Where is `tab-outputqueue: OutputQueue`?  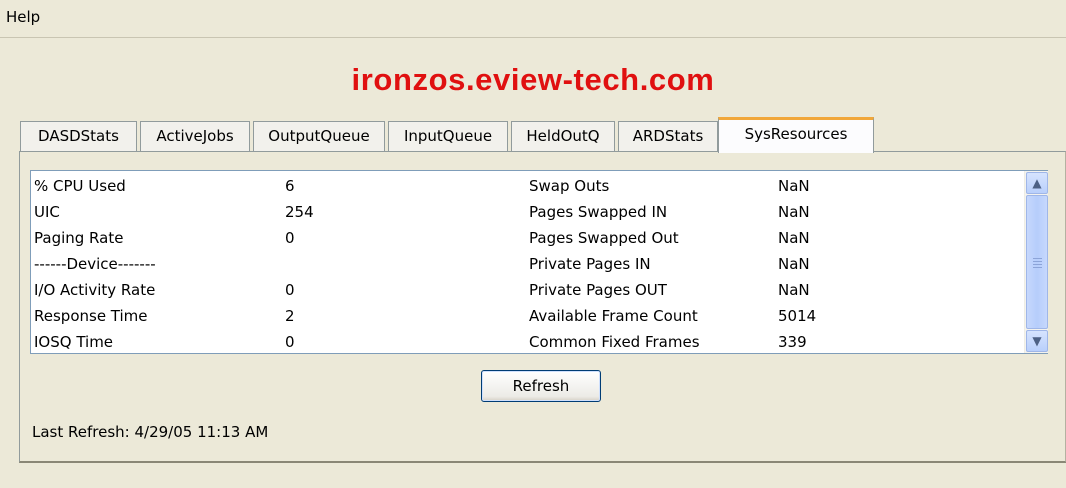 tab-outputqueue: OutputQueue is located at coordinates (319, 136).